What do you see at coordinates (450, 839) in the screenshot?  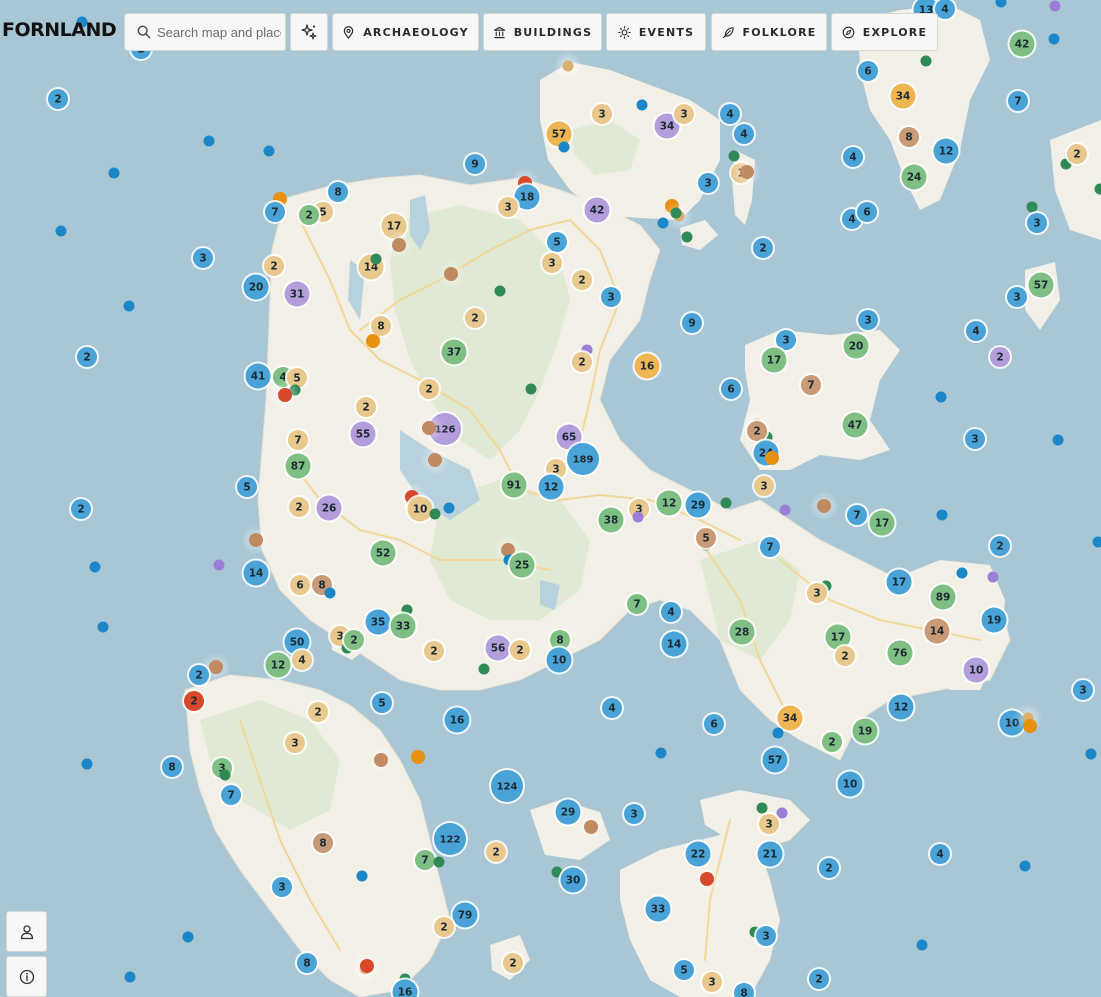 I see `map-marker: 122` at bounding box center [450, 839].